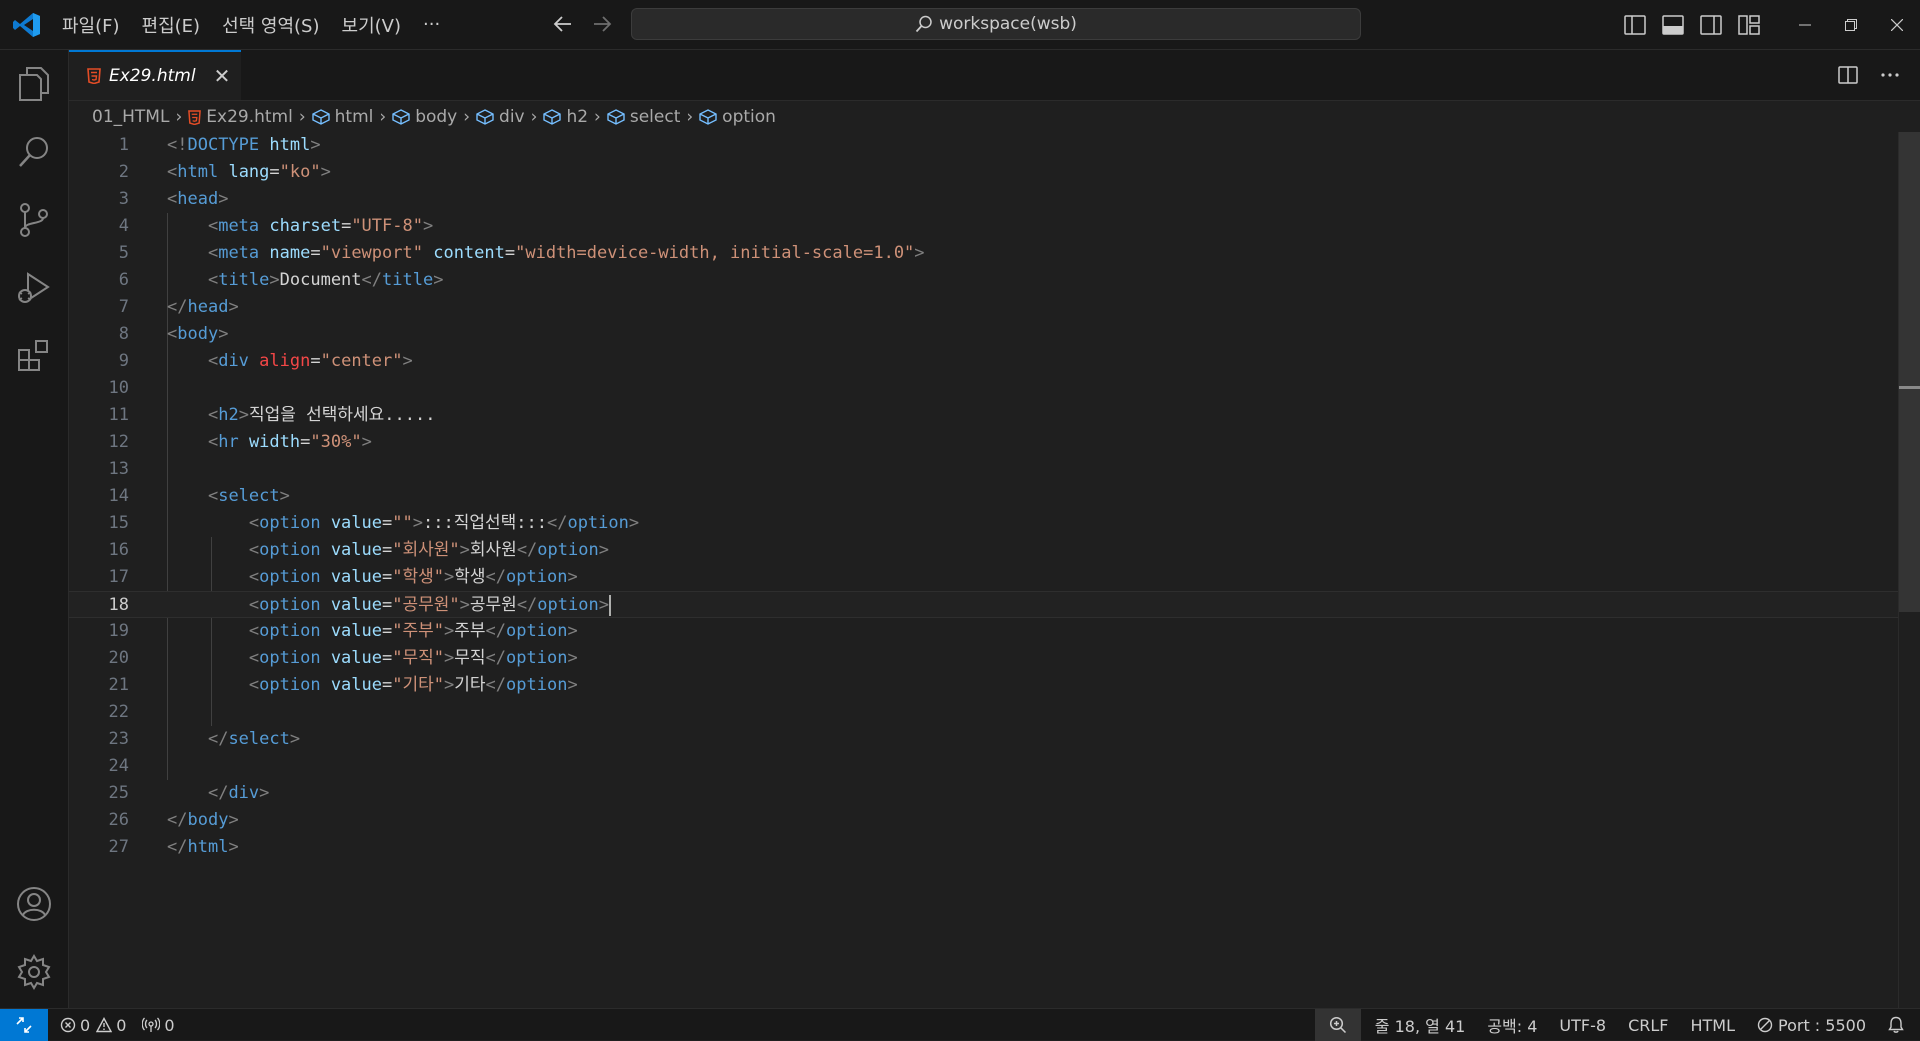 This screenshot has height=1041, width=1920. I want to click on code-token: width, so click(274, 442).